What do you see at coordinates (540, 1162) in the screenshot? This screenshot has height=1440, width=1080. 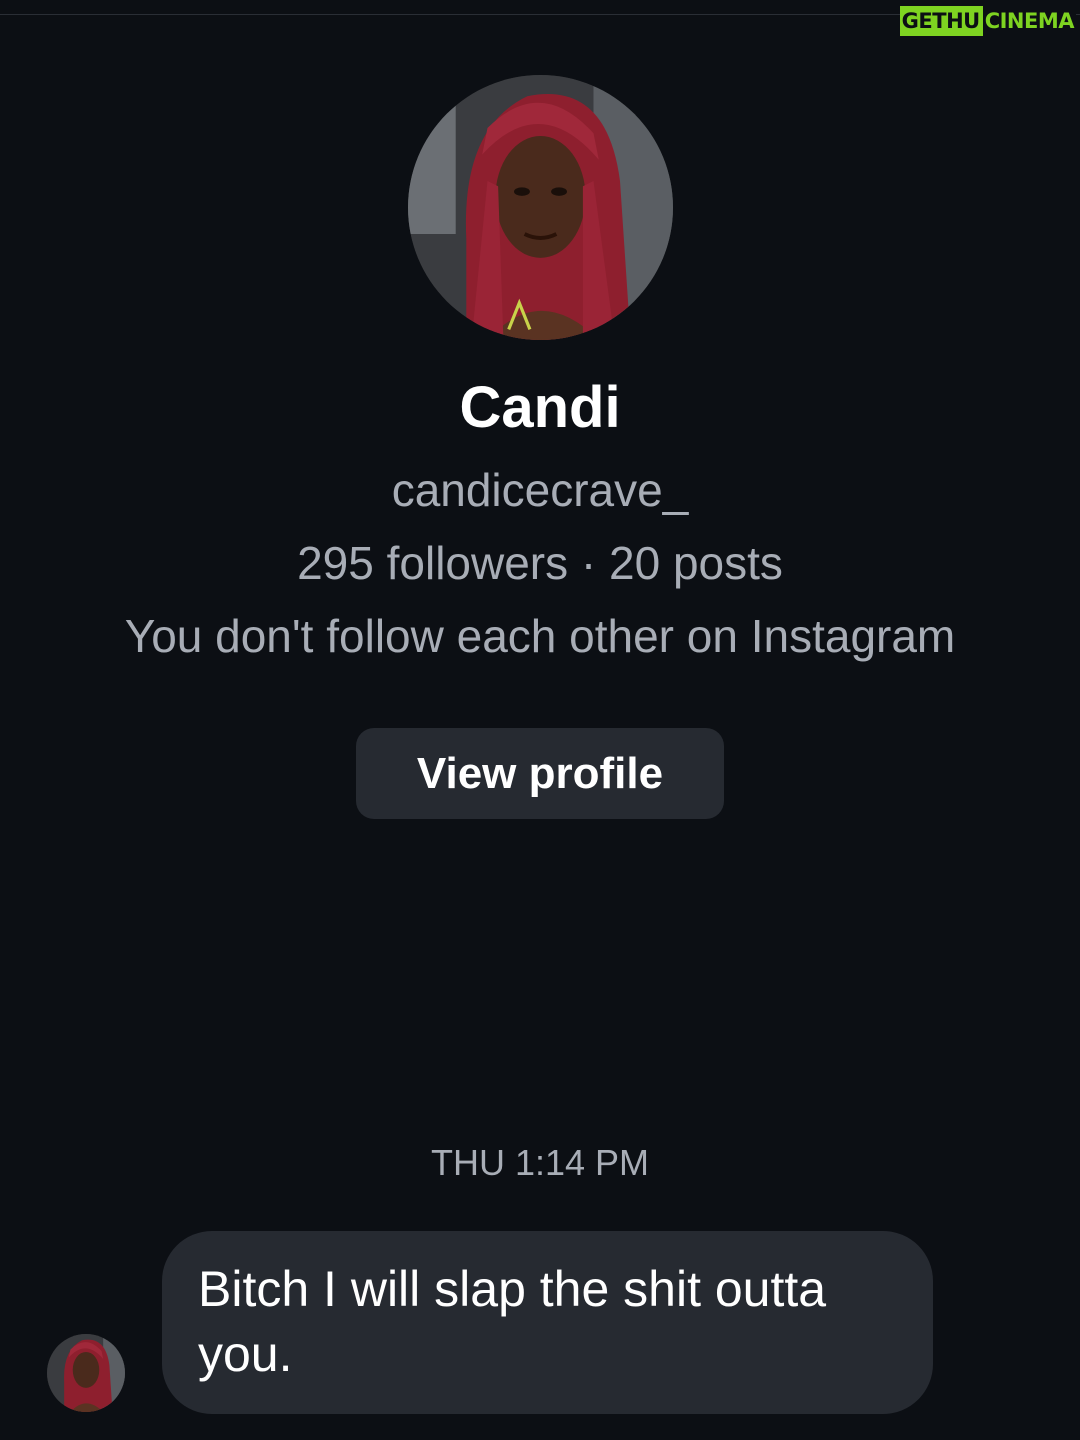 I see `message-timestamp: THU 1:14 PM` at bounding box center [540, 1162].